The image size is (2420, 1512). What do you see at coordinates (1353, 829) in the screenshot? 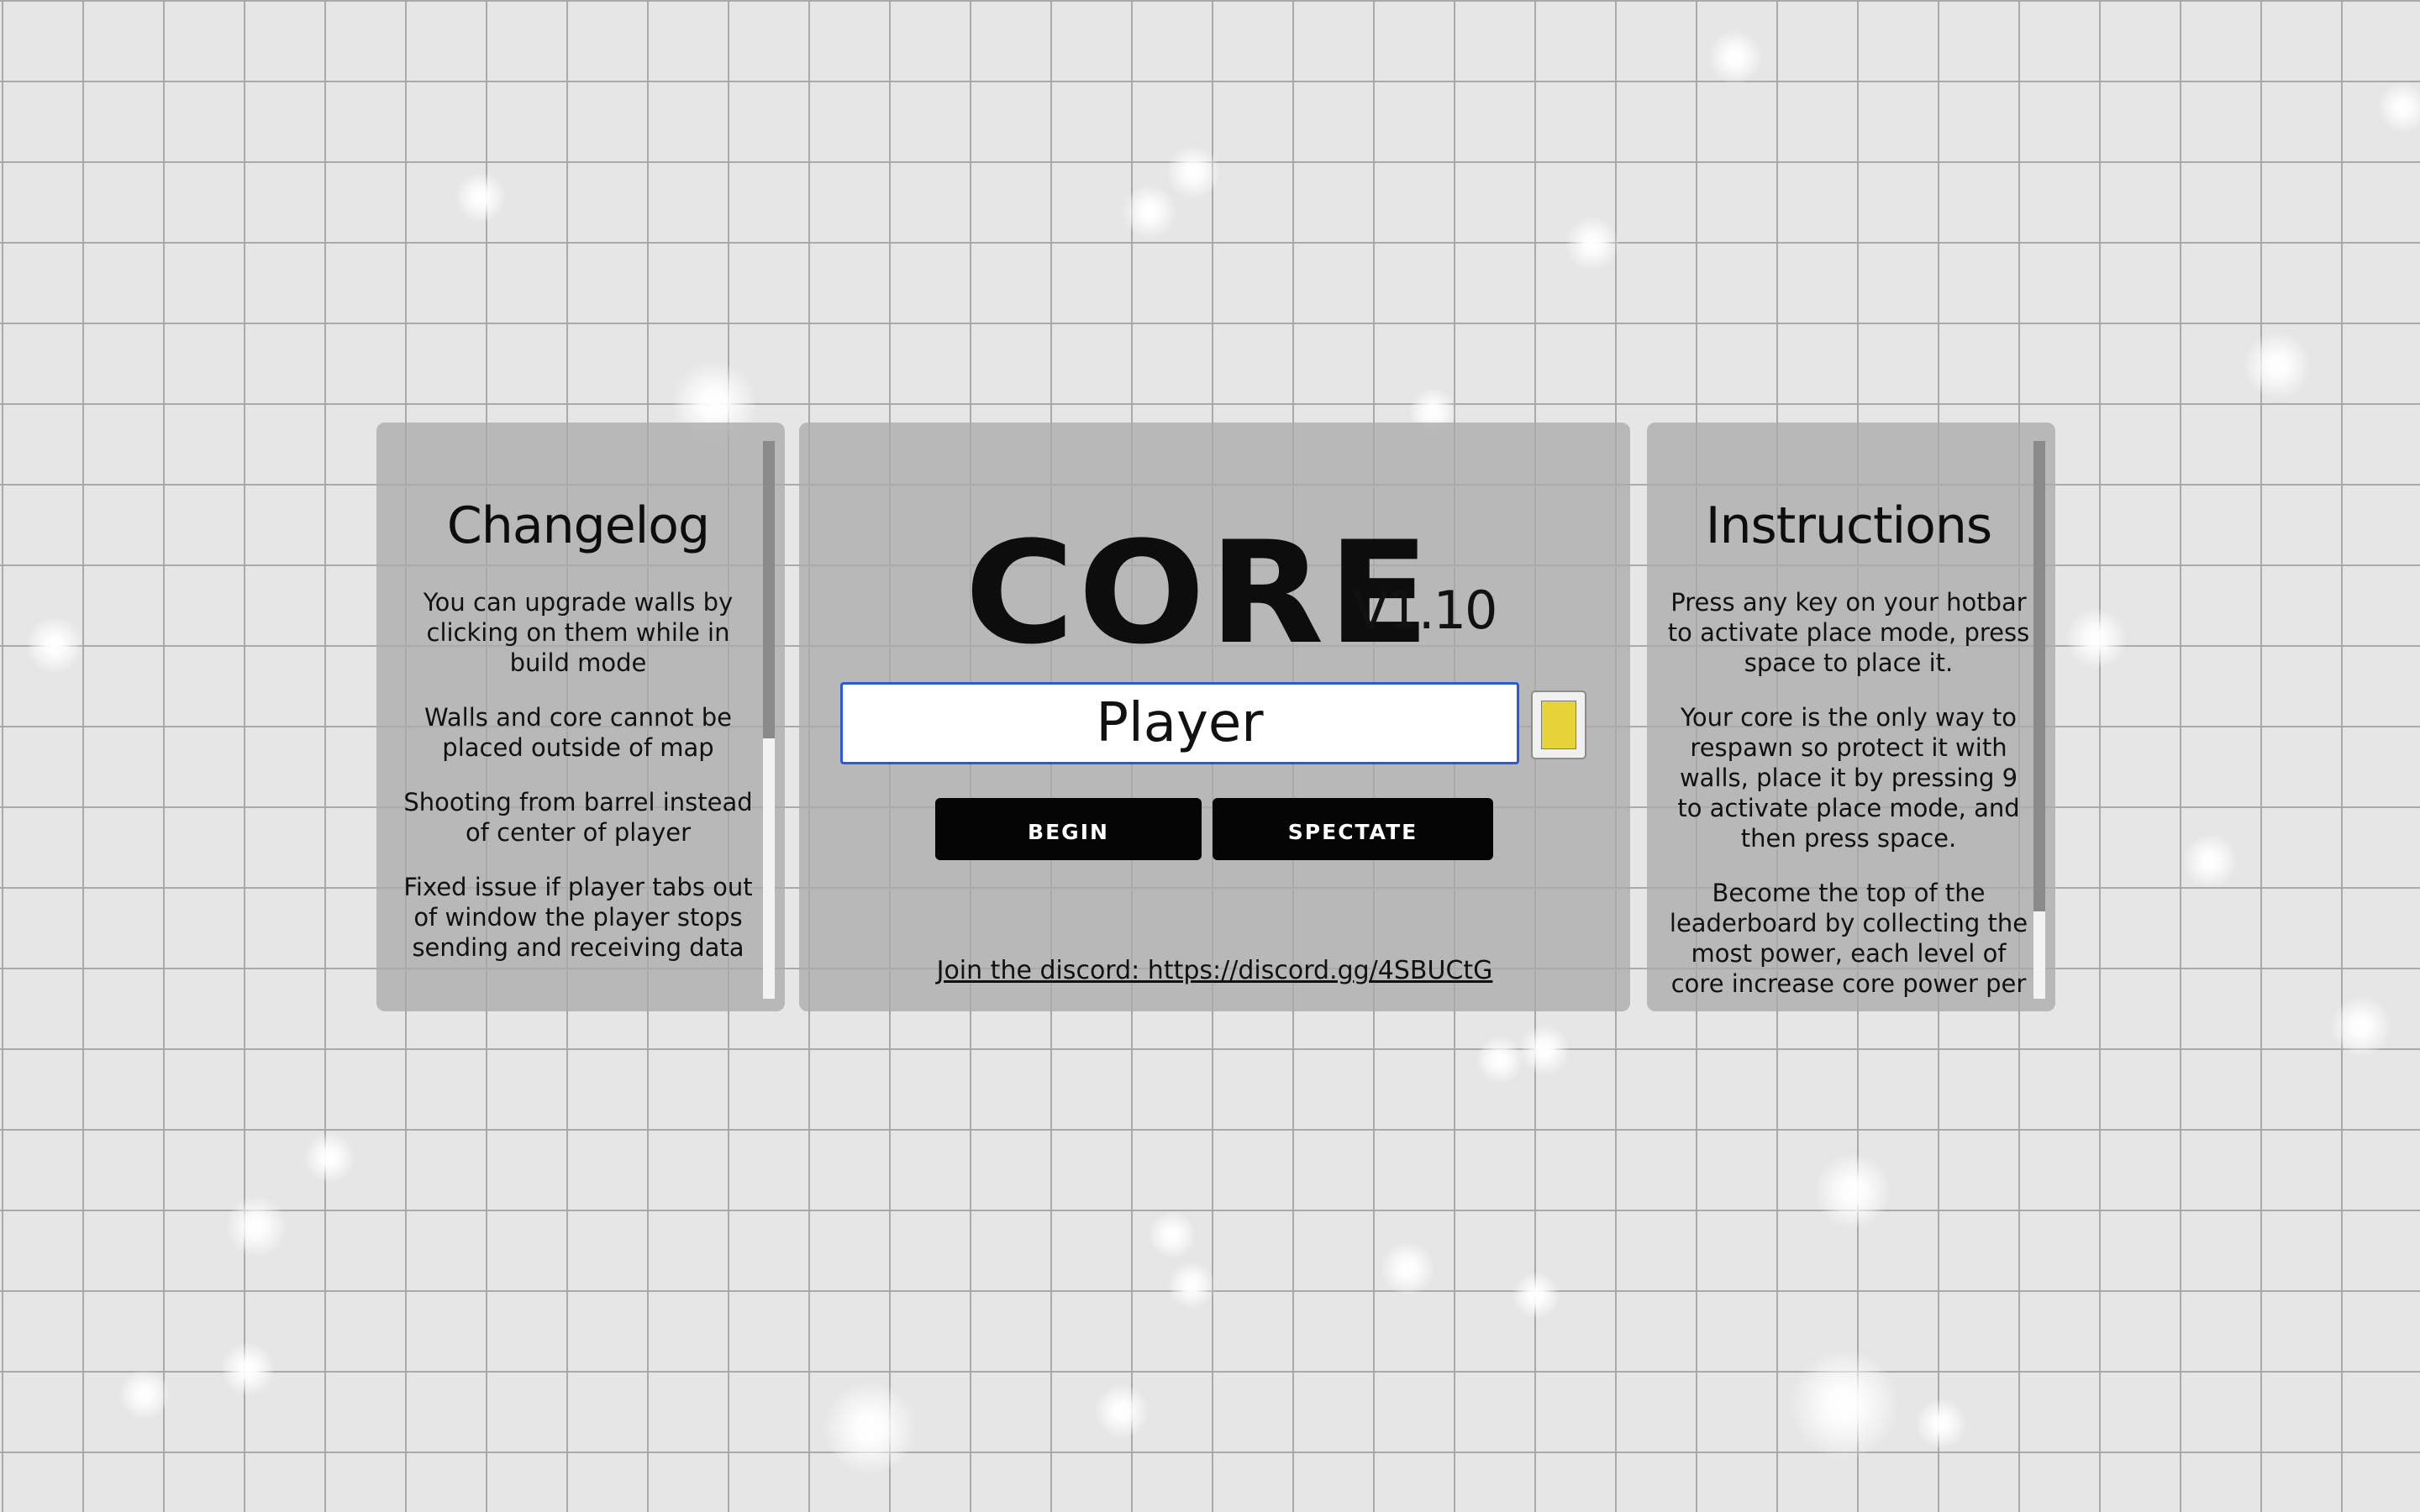
I see `spectate-button: Spectate` at bounding box center [1353, 829].